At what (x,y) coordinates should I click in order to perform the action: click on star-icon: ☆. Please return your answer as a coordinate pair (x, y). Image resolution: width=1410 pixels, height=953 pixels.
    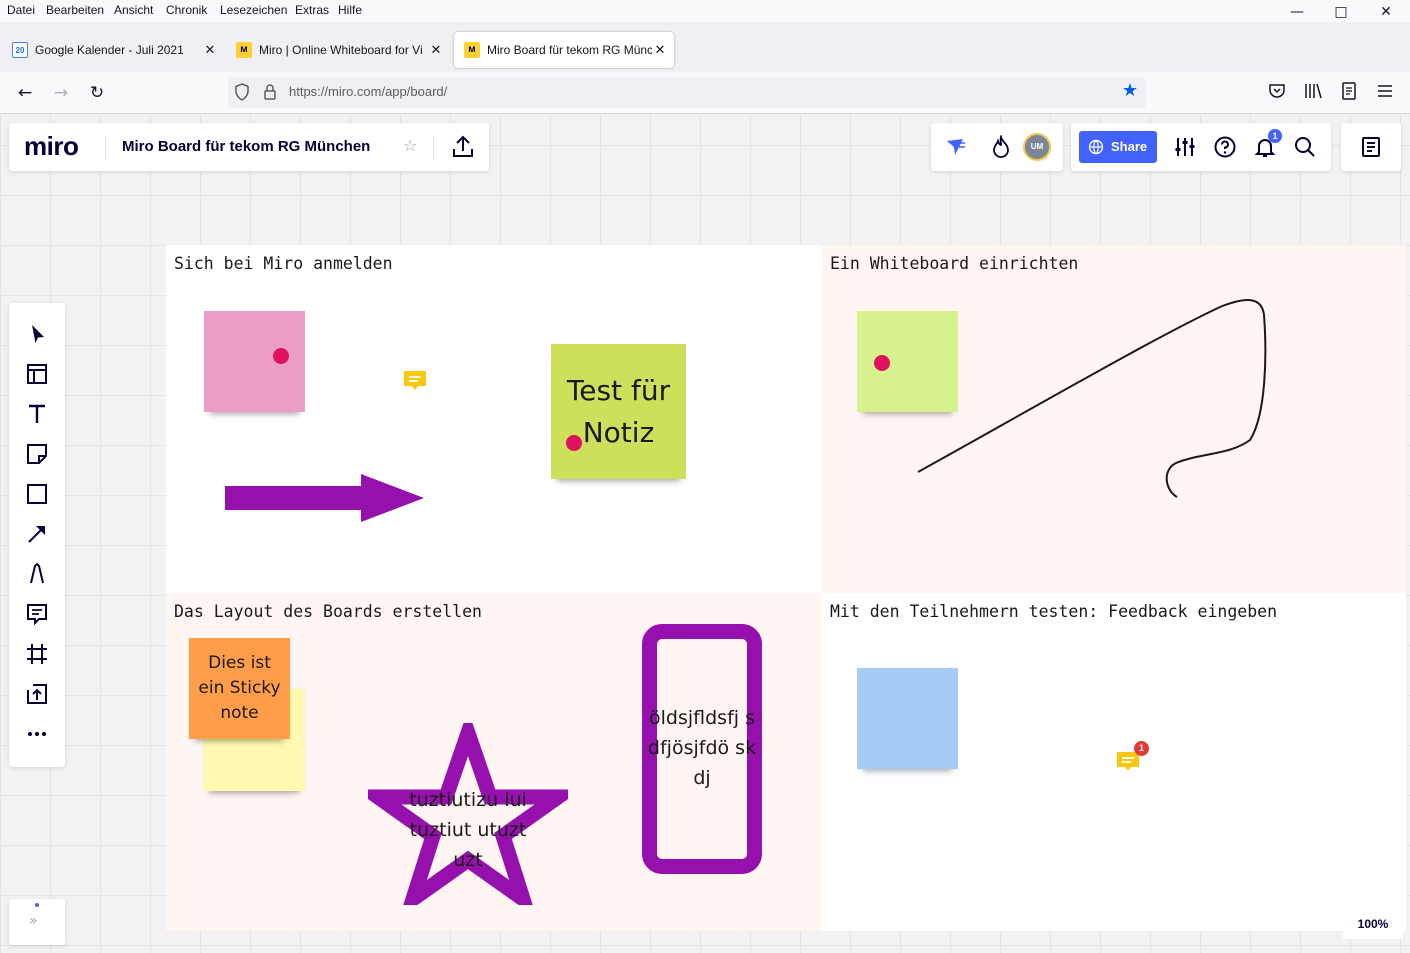
    Looking at the image, I should click on (410, 145).